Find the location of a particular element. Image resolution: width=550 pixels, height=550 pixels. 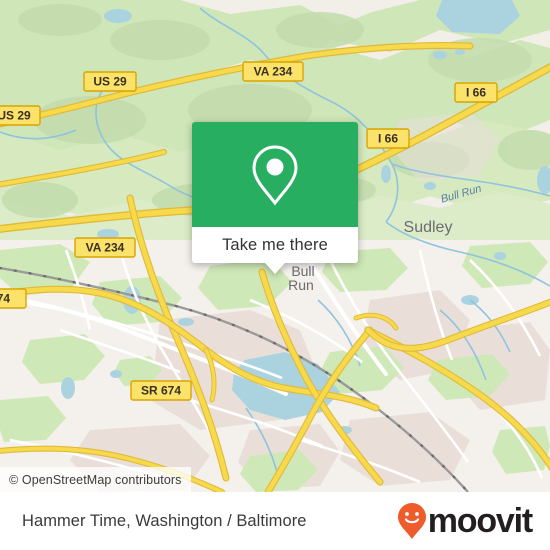

road-shield-674: 674 is located at coordinates (13, 298).